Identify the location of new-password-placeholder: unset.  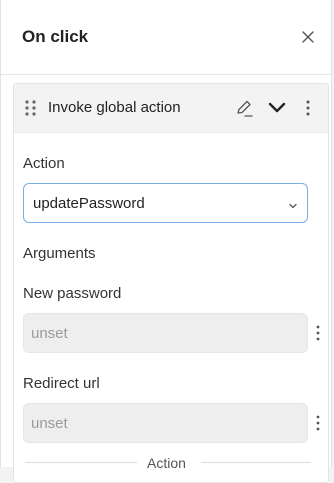
(49, 333).